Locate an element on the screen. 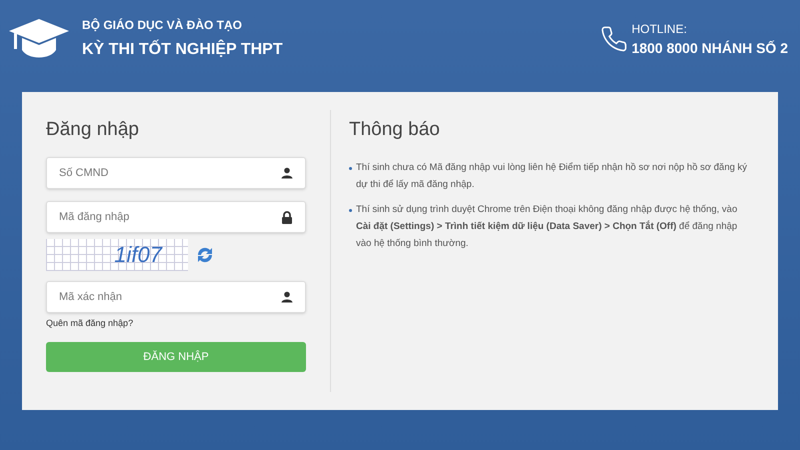 The width and height of the screenshot is (800, 450). lock-icon is located at coordinates (287, 217).